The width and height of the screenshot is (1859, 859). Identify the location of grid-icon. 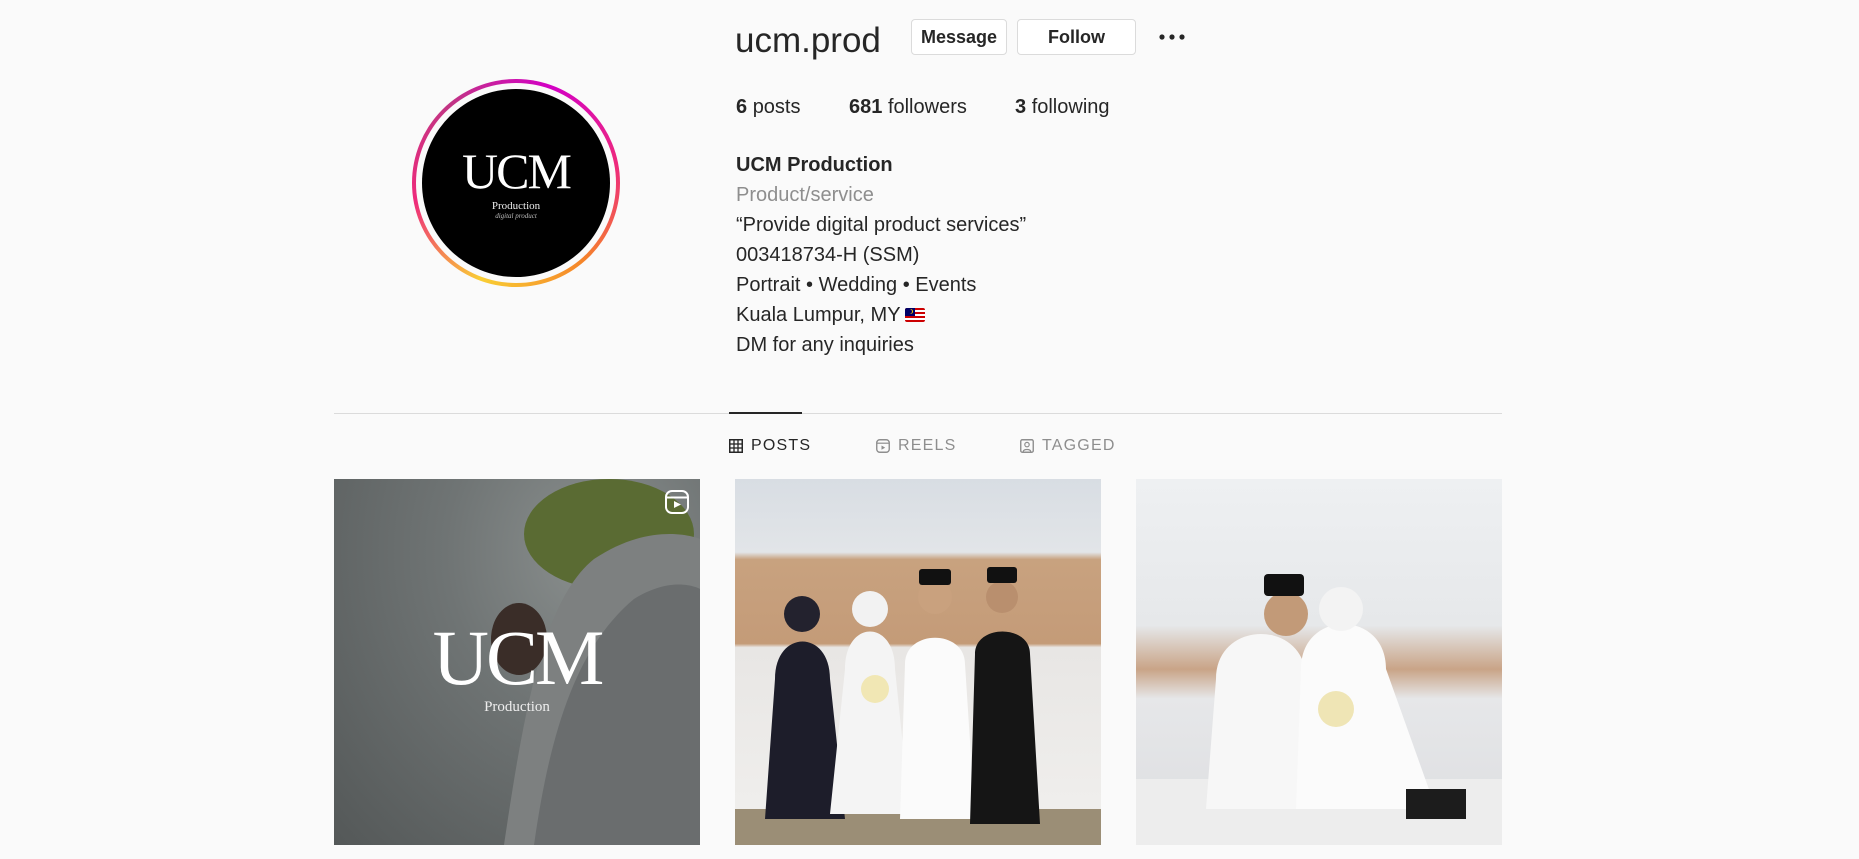
(736, 446).